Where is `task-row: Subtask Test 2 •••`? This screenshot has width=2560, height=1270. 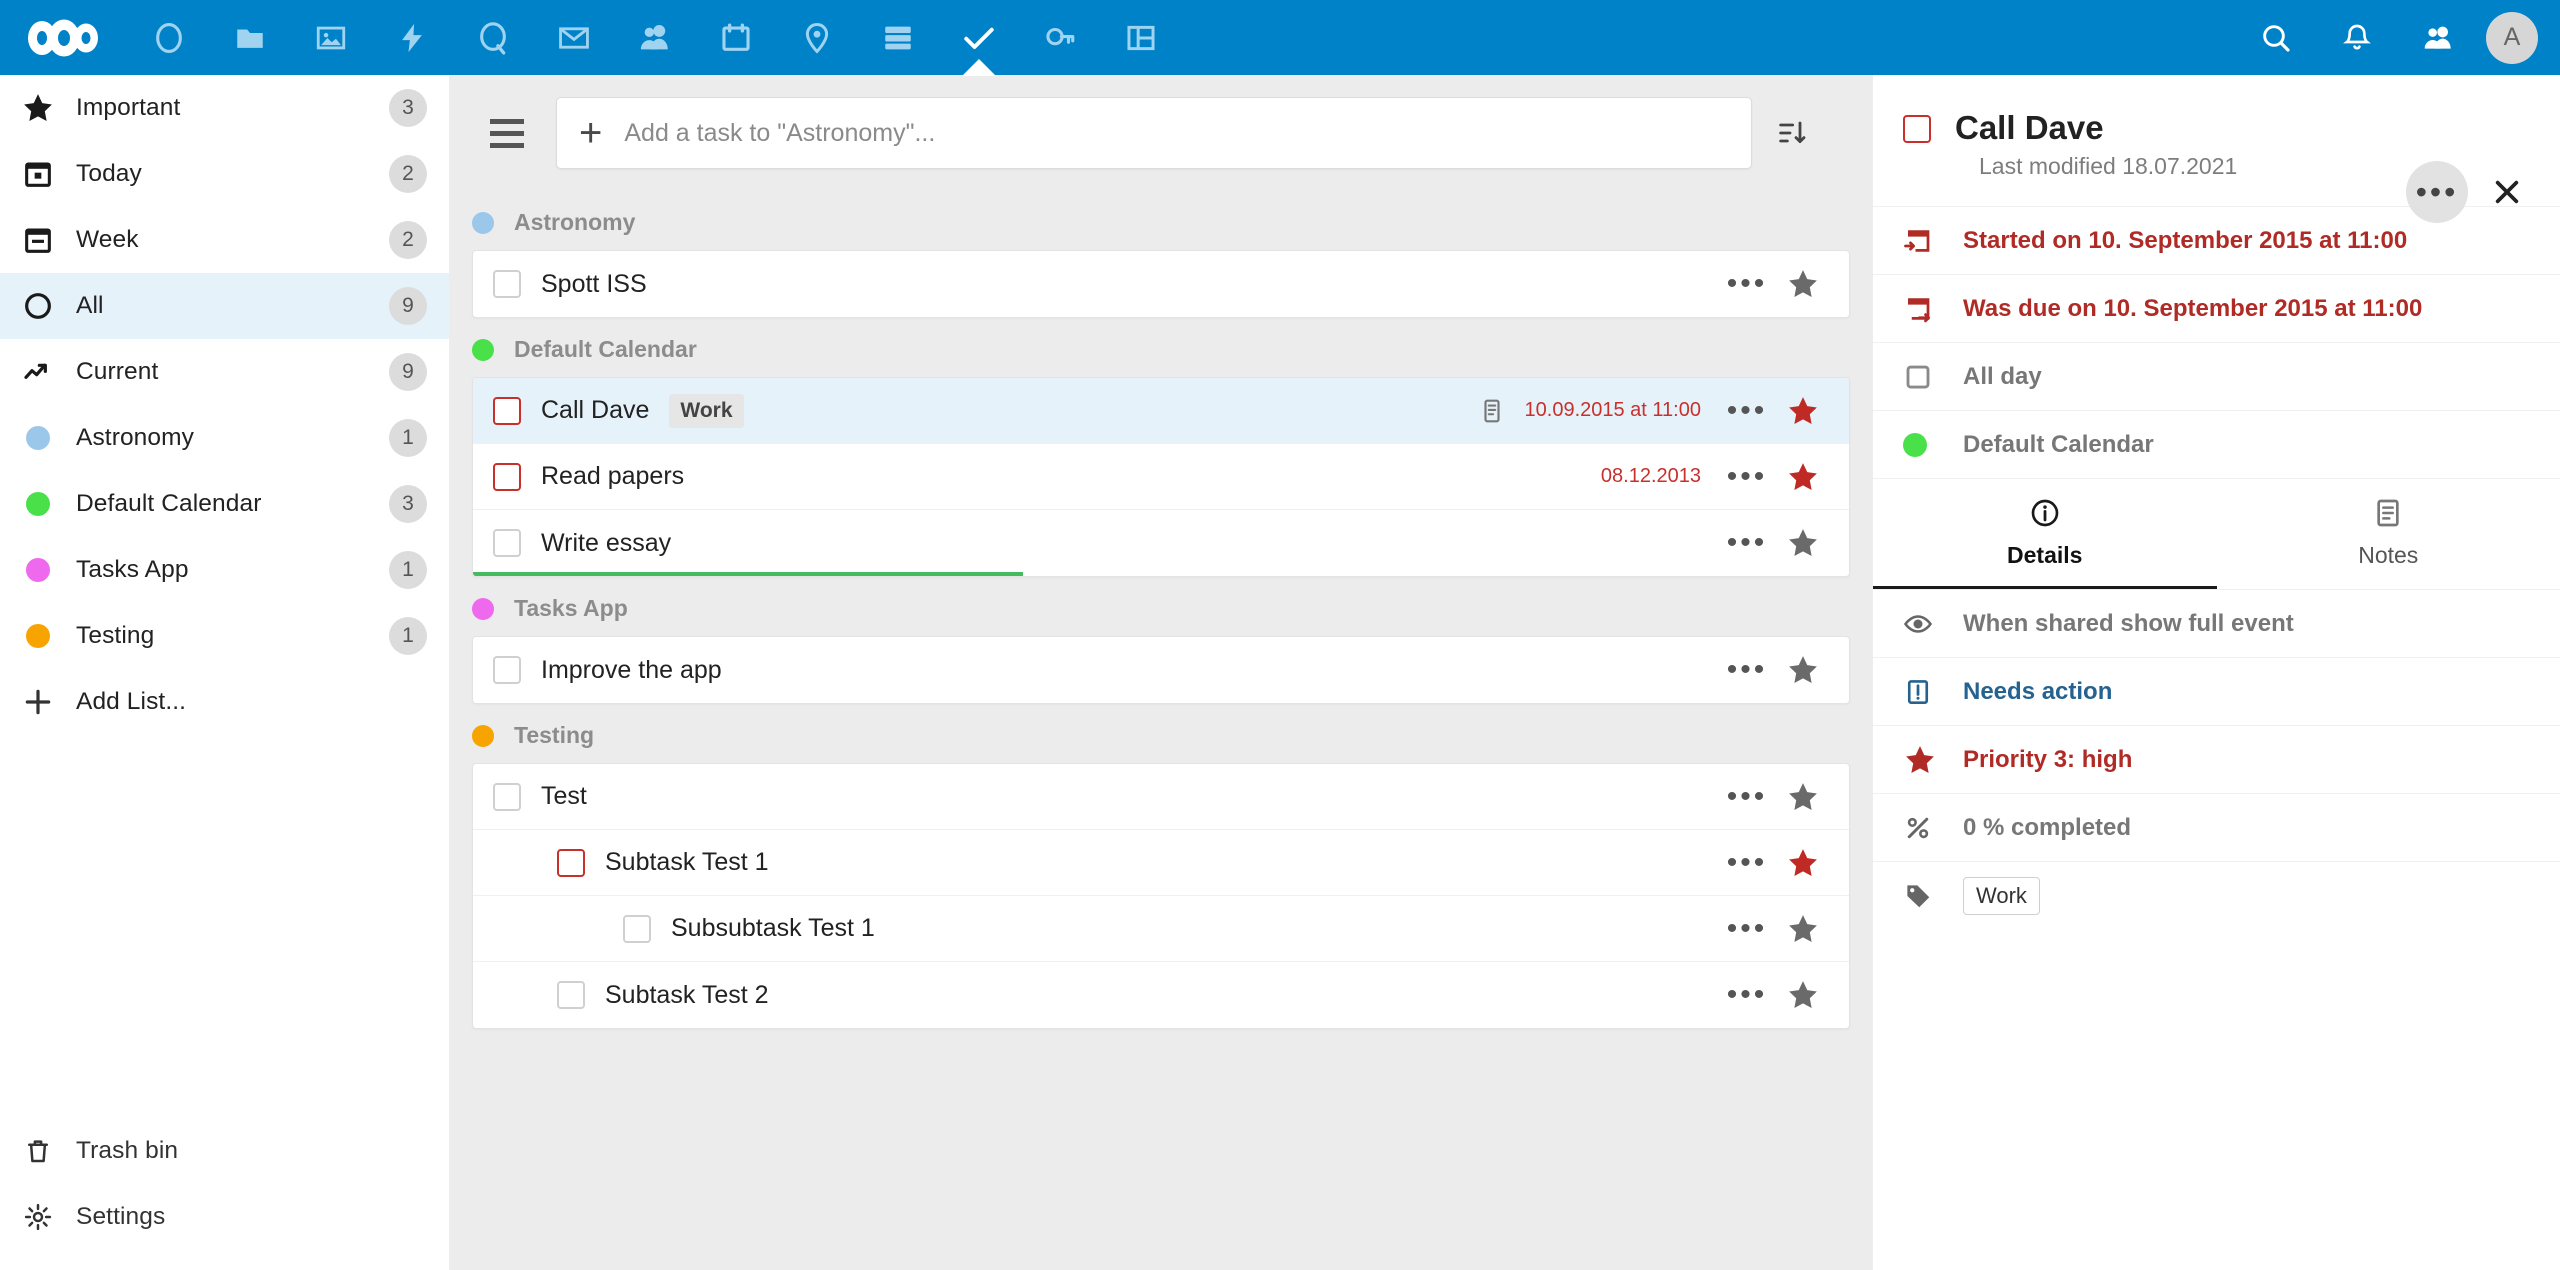
task-row: Subtask Test 2 ••• is located at coordinates (1161, 995).